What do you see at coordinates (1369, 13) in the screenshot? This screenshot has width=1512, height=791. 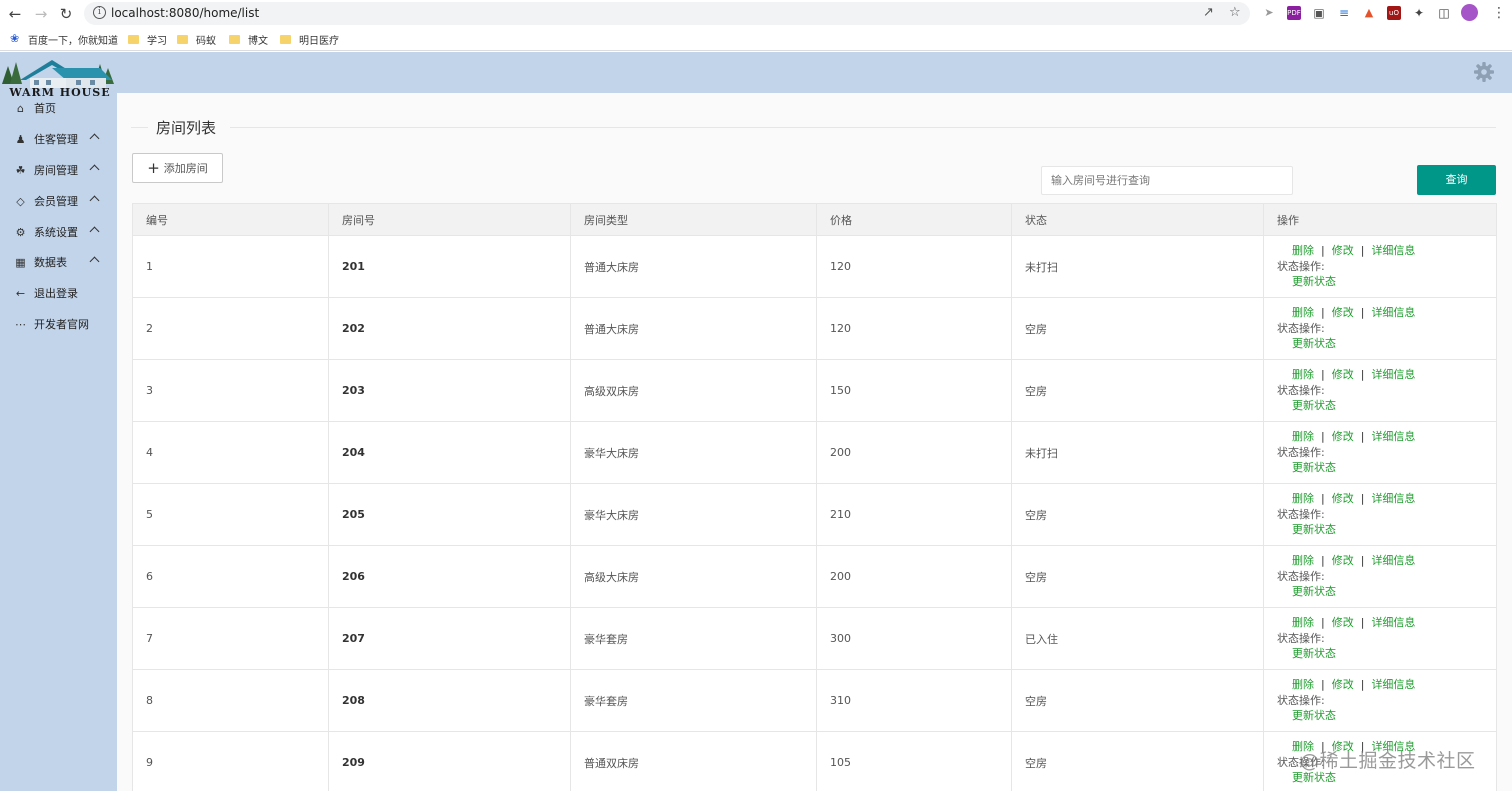 I see `red-extension-icon: ▲` at bounding box center [1369, 13].